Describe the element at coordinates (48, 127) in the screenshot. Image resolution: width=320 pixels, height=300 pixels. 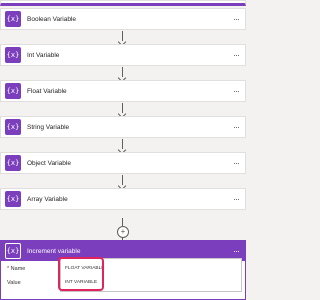
I see `step-title: String Variable` at that location.